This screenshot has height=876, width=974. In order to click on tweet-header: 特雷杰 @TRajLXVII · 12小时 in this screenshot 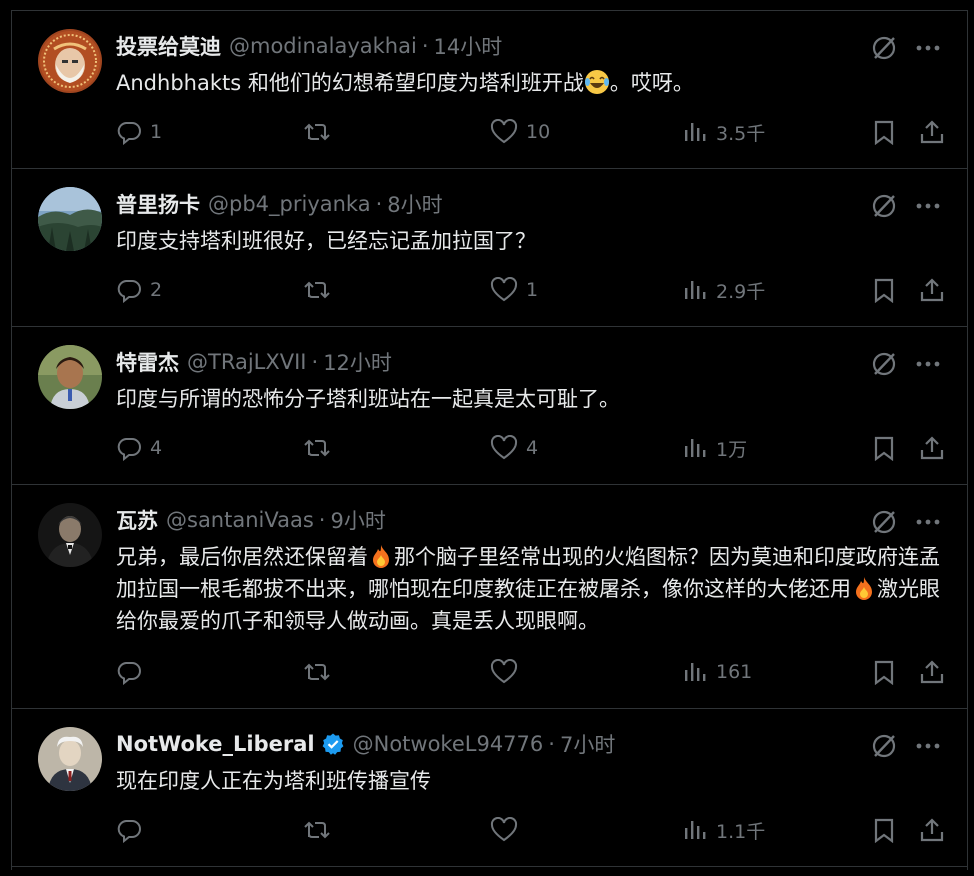, I will do `click(254, 362)`.